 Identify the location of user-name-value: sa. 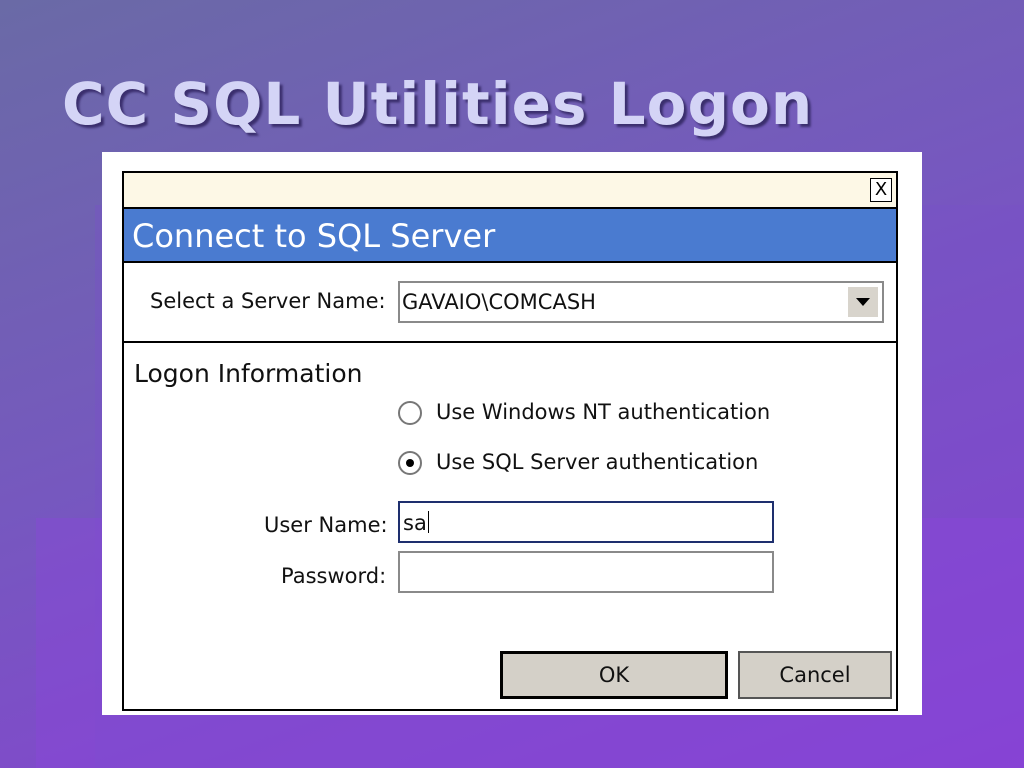
(415, 523).